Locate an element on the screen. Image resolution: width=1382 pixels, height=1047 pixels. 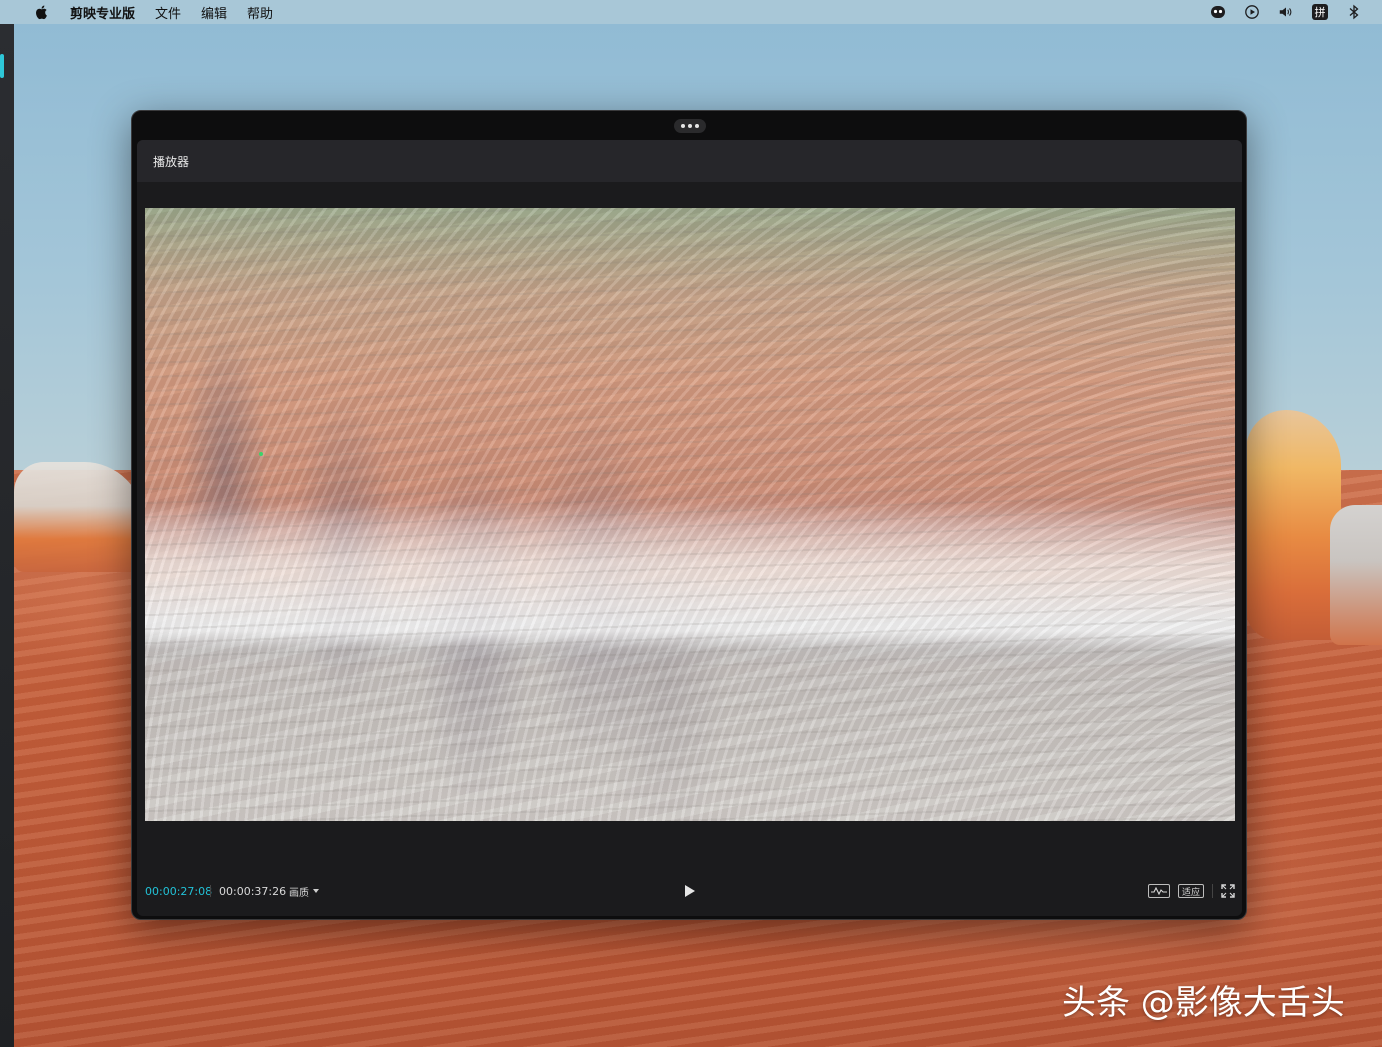
play-circle-icon is located at coordinates (1252, 12).